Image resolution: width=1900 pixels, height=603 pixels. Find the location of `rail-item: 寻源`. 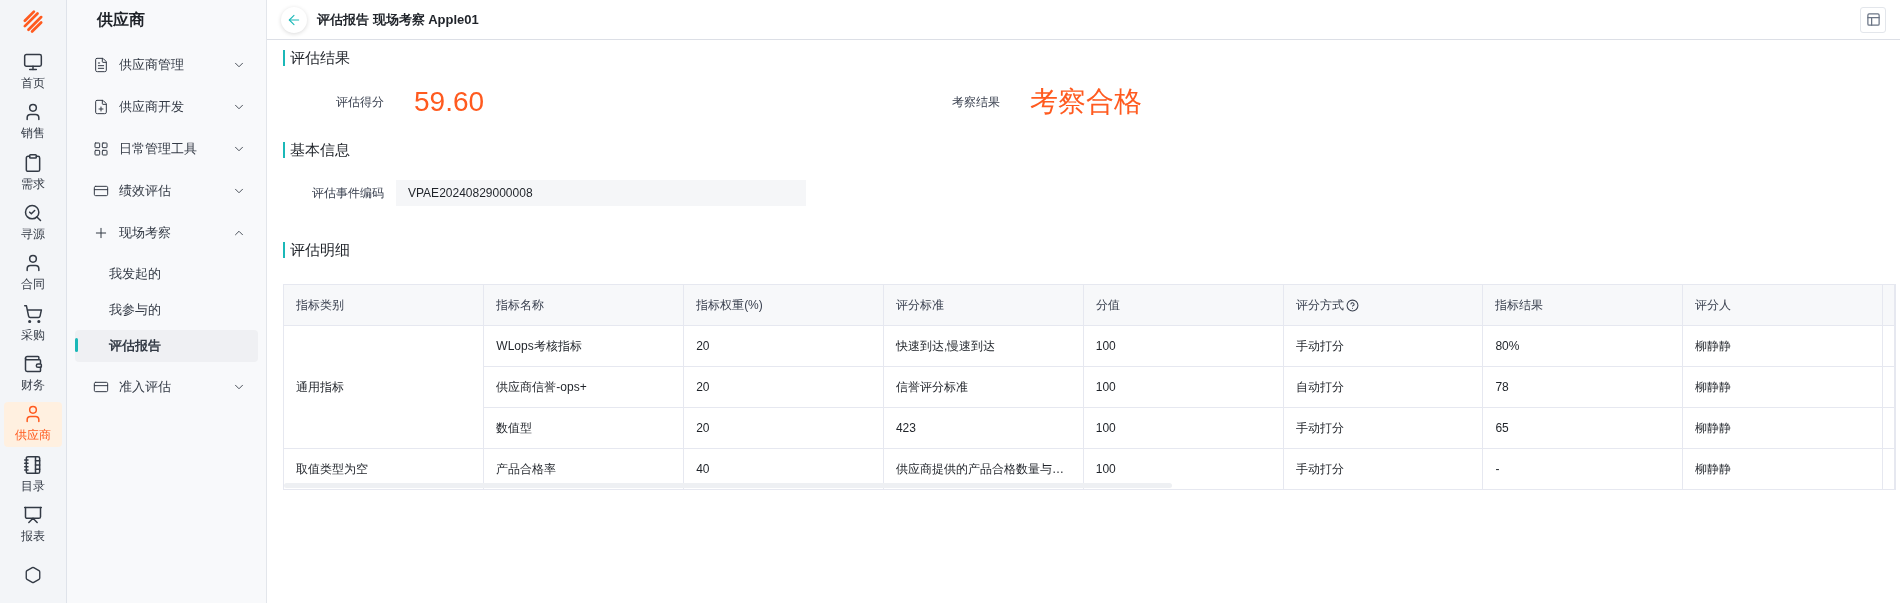

rail-item: 寻源 is located at coordinates (33, 223).